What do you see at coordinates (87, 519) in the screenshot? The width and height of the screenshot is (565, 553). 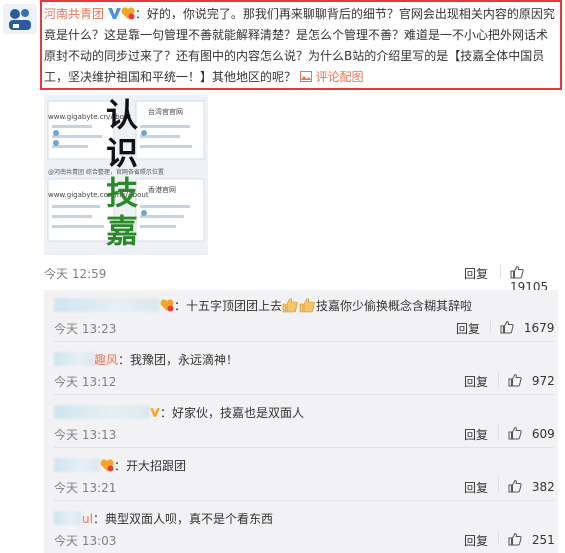 I see `reply-5-username-suffix: ul` at bounding box center [87, 519].